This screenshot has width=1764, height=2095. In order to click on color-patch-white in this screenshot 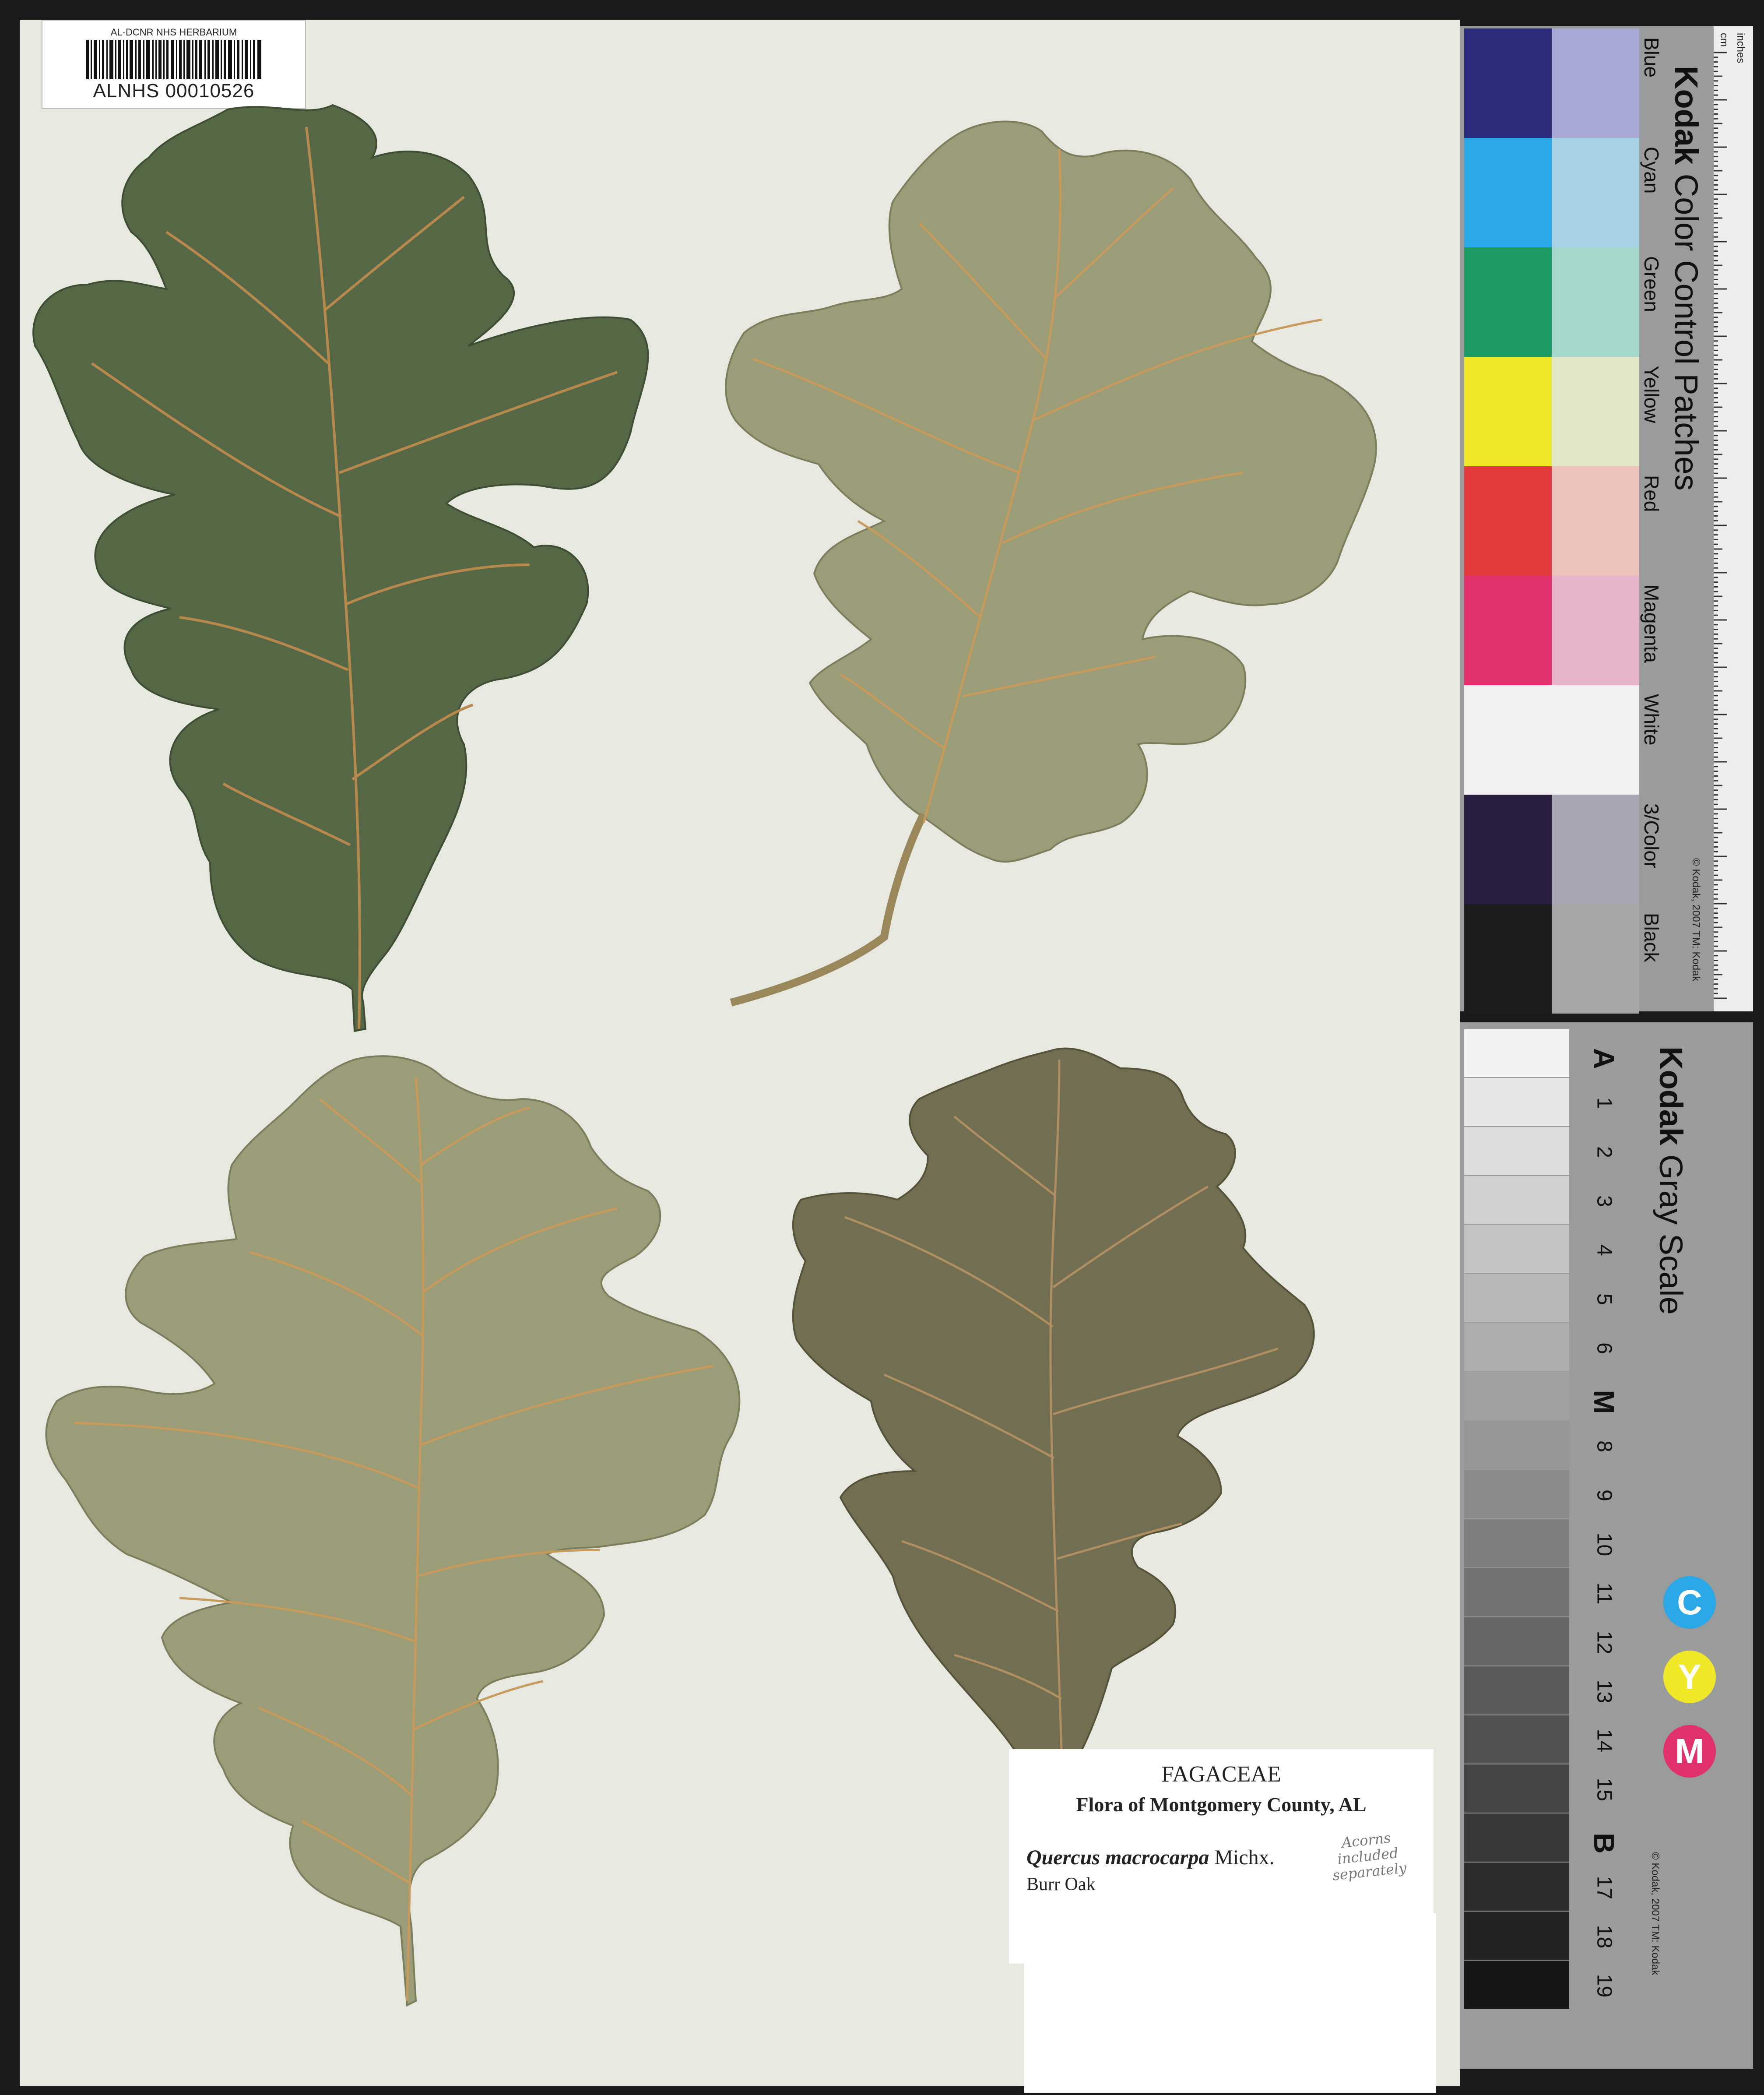, I will do `click(1508, 740)`.